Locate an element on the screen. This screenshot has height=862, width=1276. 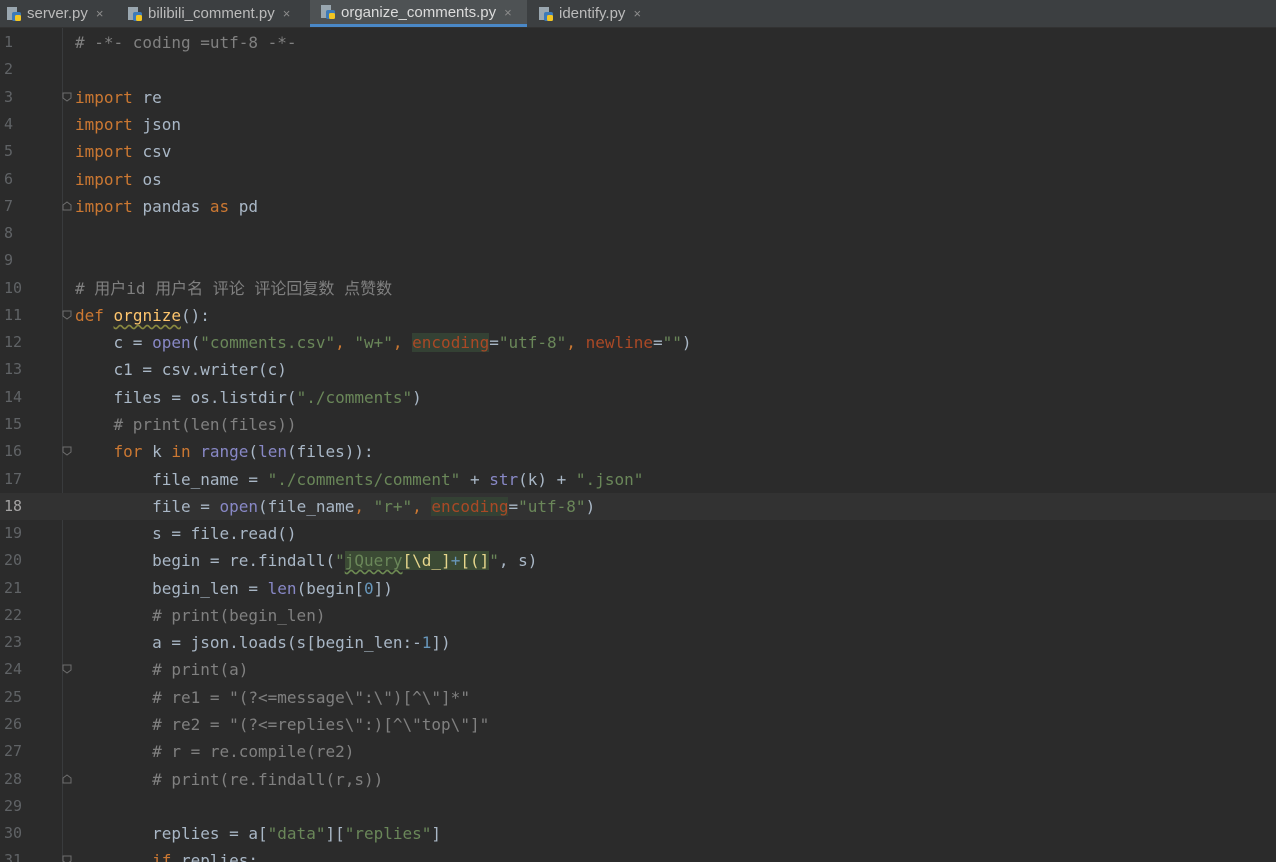
tab-organize-comments-py: organize_comments.py × is located at coordinates (418, 13).